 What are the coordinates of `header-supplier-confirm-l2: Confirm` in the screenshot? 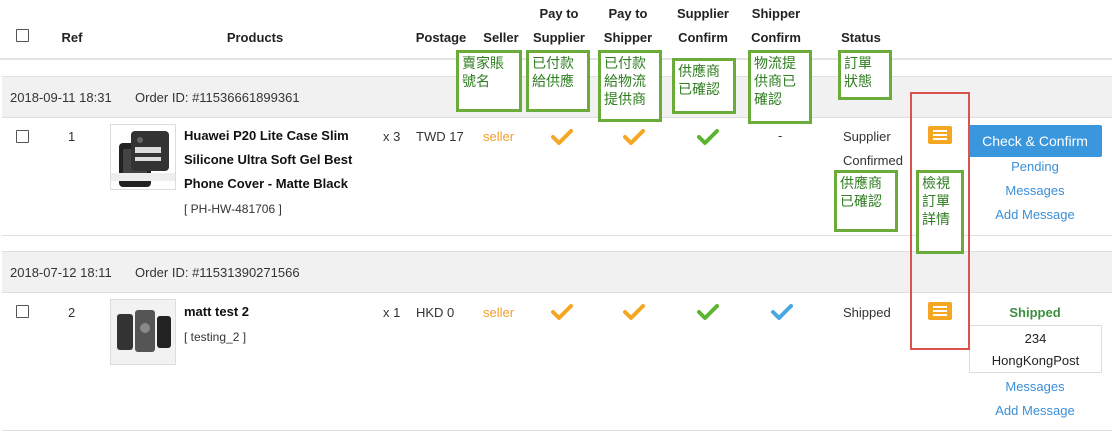 It's located at (703, 37).